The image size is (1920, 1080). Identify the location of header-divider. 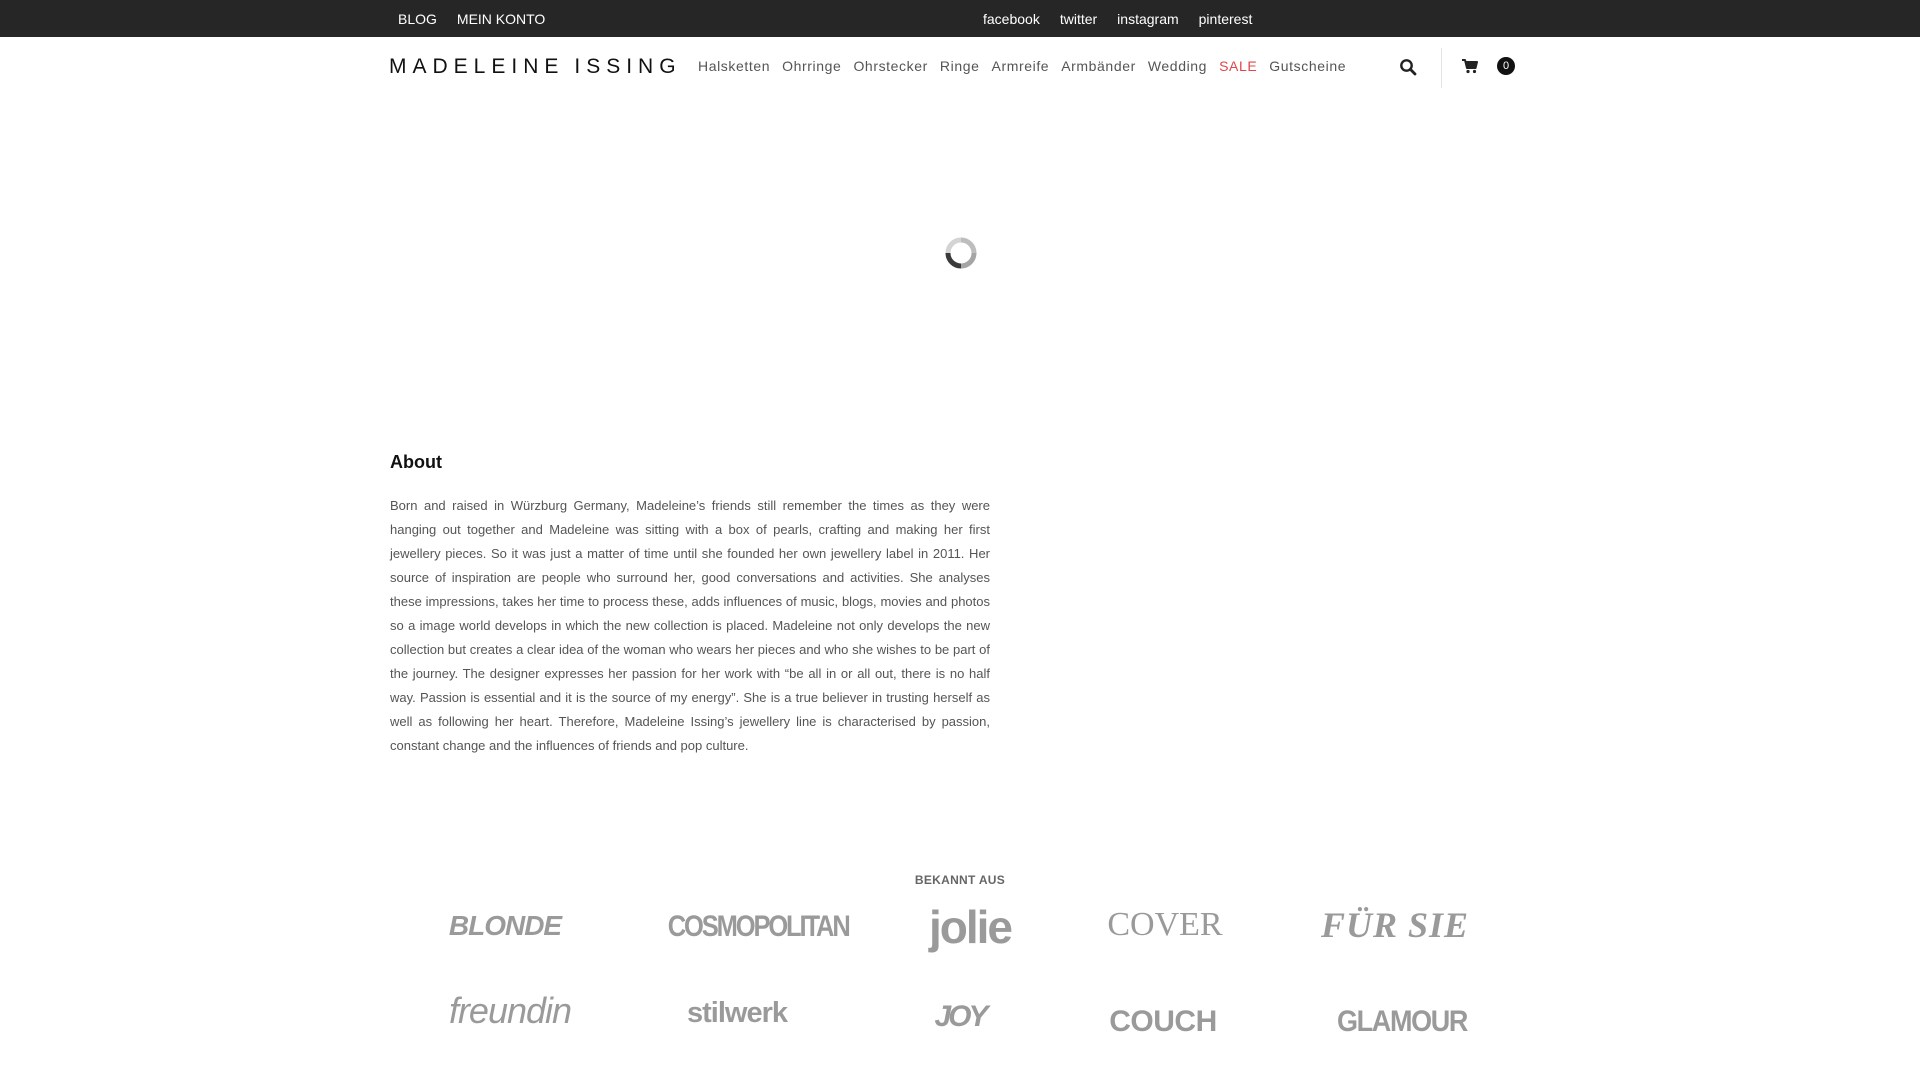
(1441, 68).